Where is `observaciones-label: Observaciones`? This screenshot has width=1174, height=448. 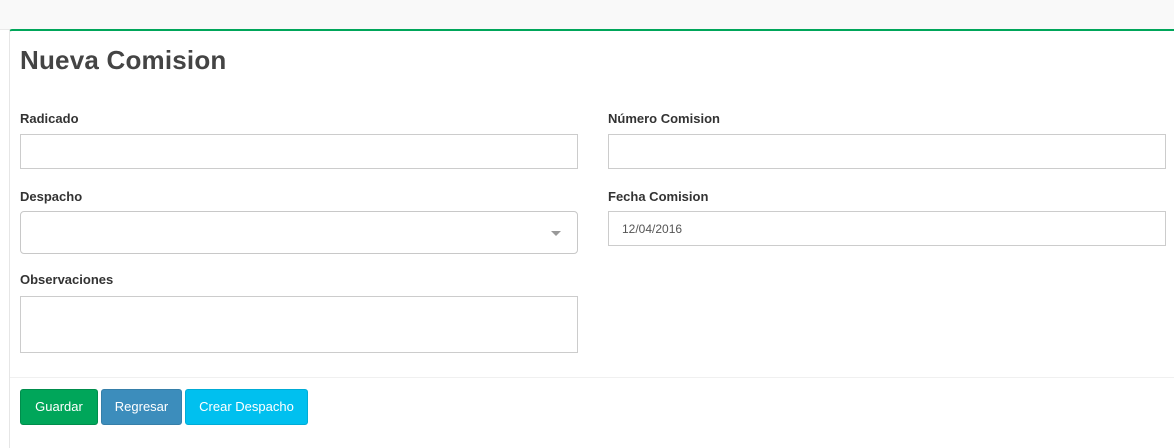 observaciones-label: Observaciones is located at coordinates (67, 279).